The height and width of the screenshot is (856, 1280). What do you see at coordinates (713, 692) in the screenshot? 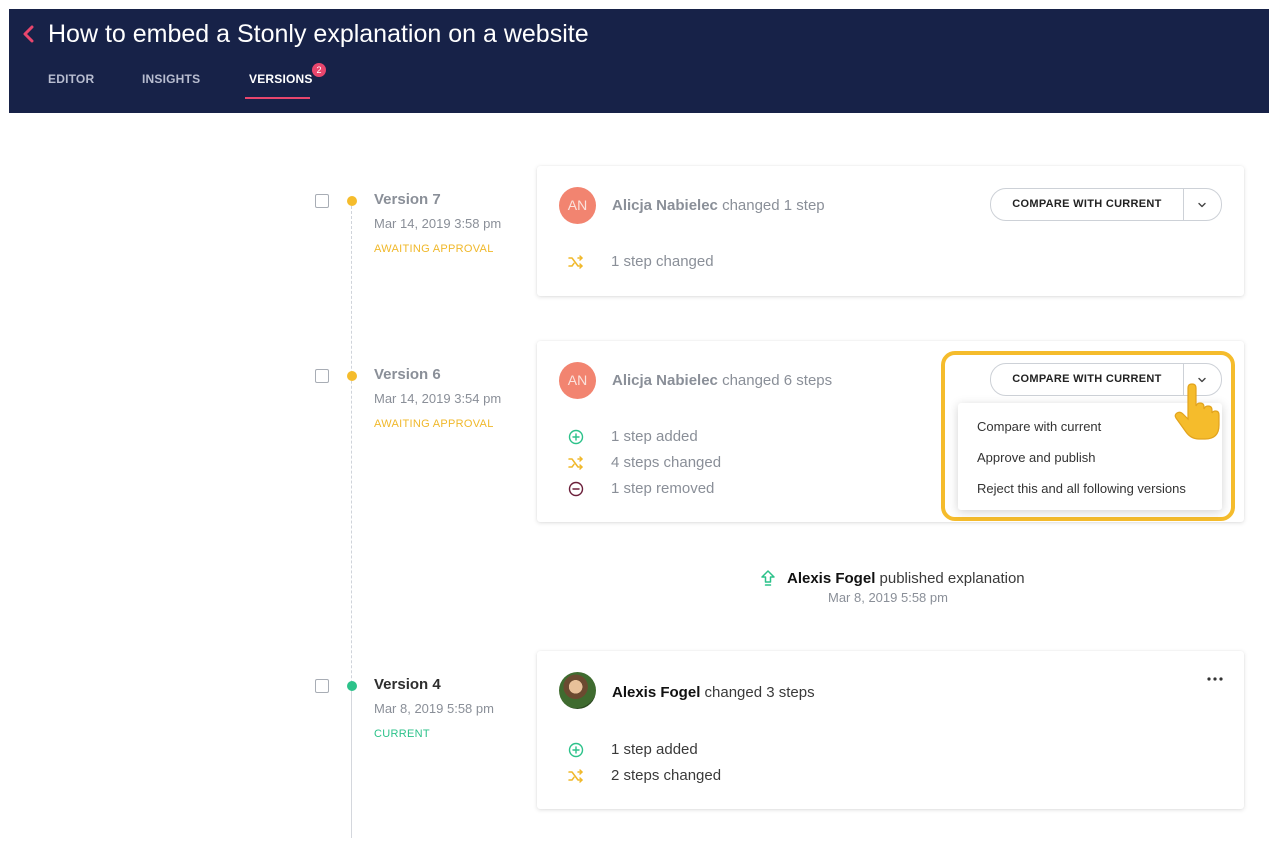
I see `version-4-author-line: Alexis Fogel changed 3 steps` at bounding box center [713, 692].